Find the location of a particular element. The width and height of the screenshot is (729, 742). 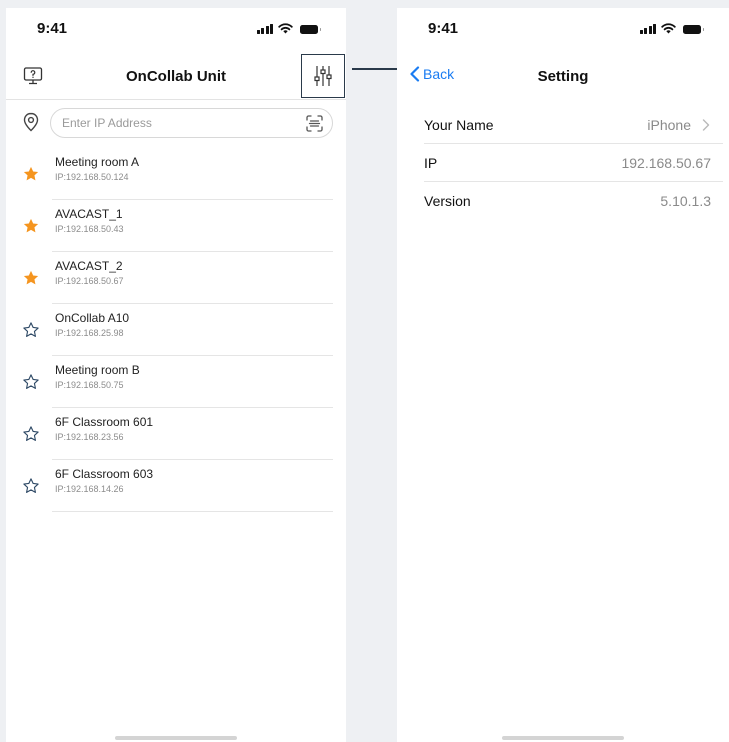

settings-value: 5.10.1.3 is located at coordinates (685, 201).